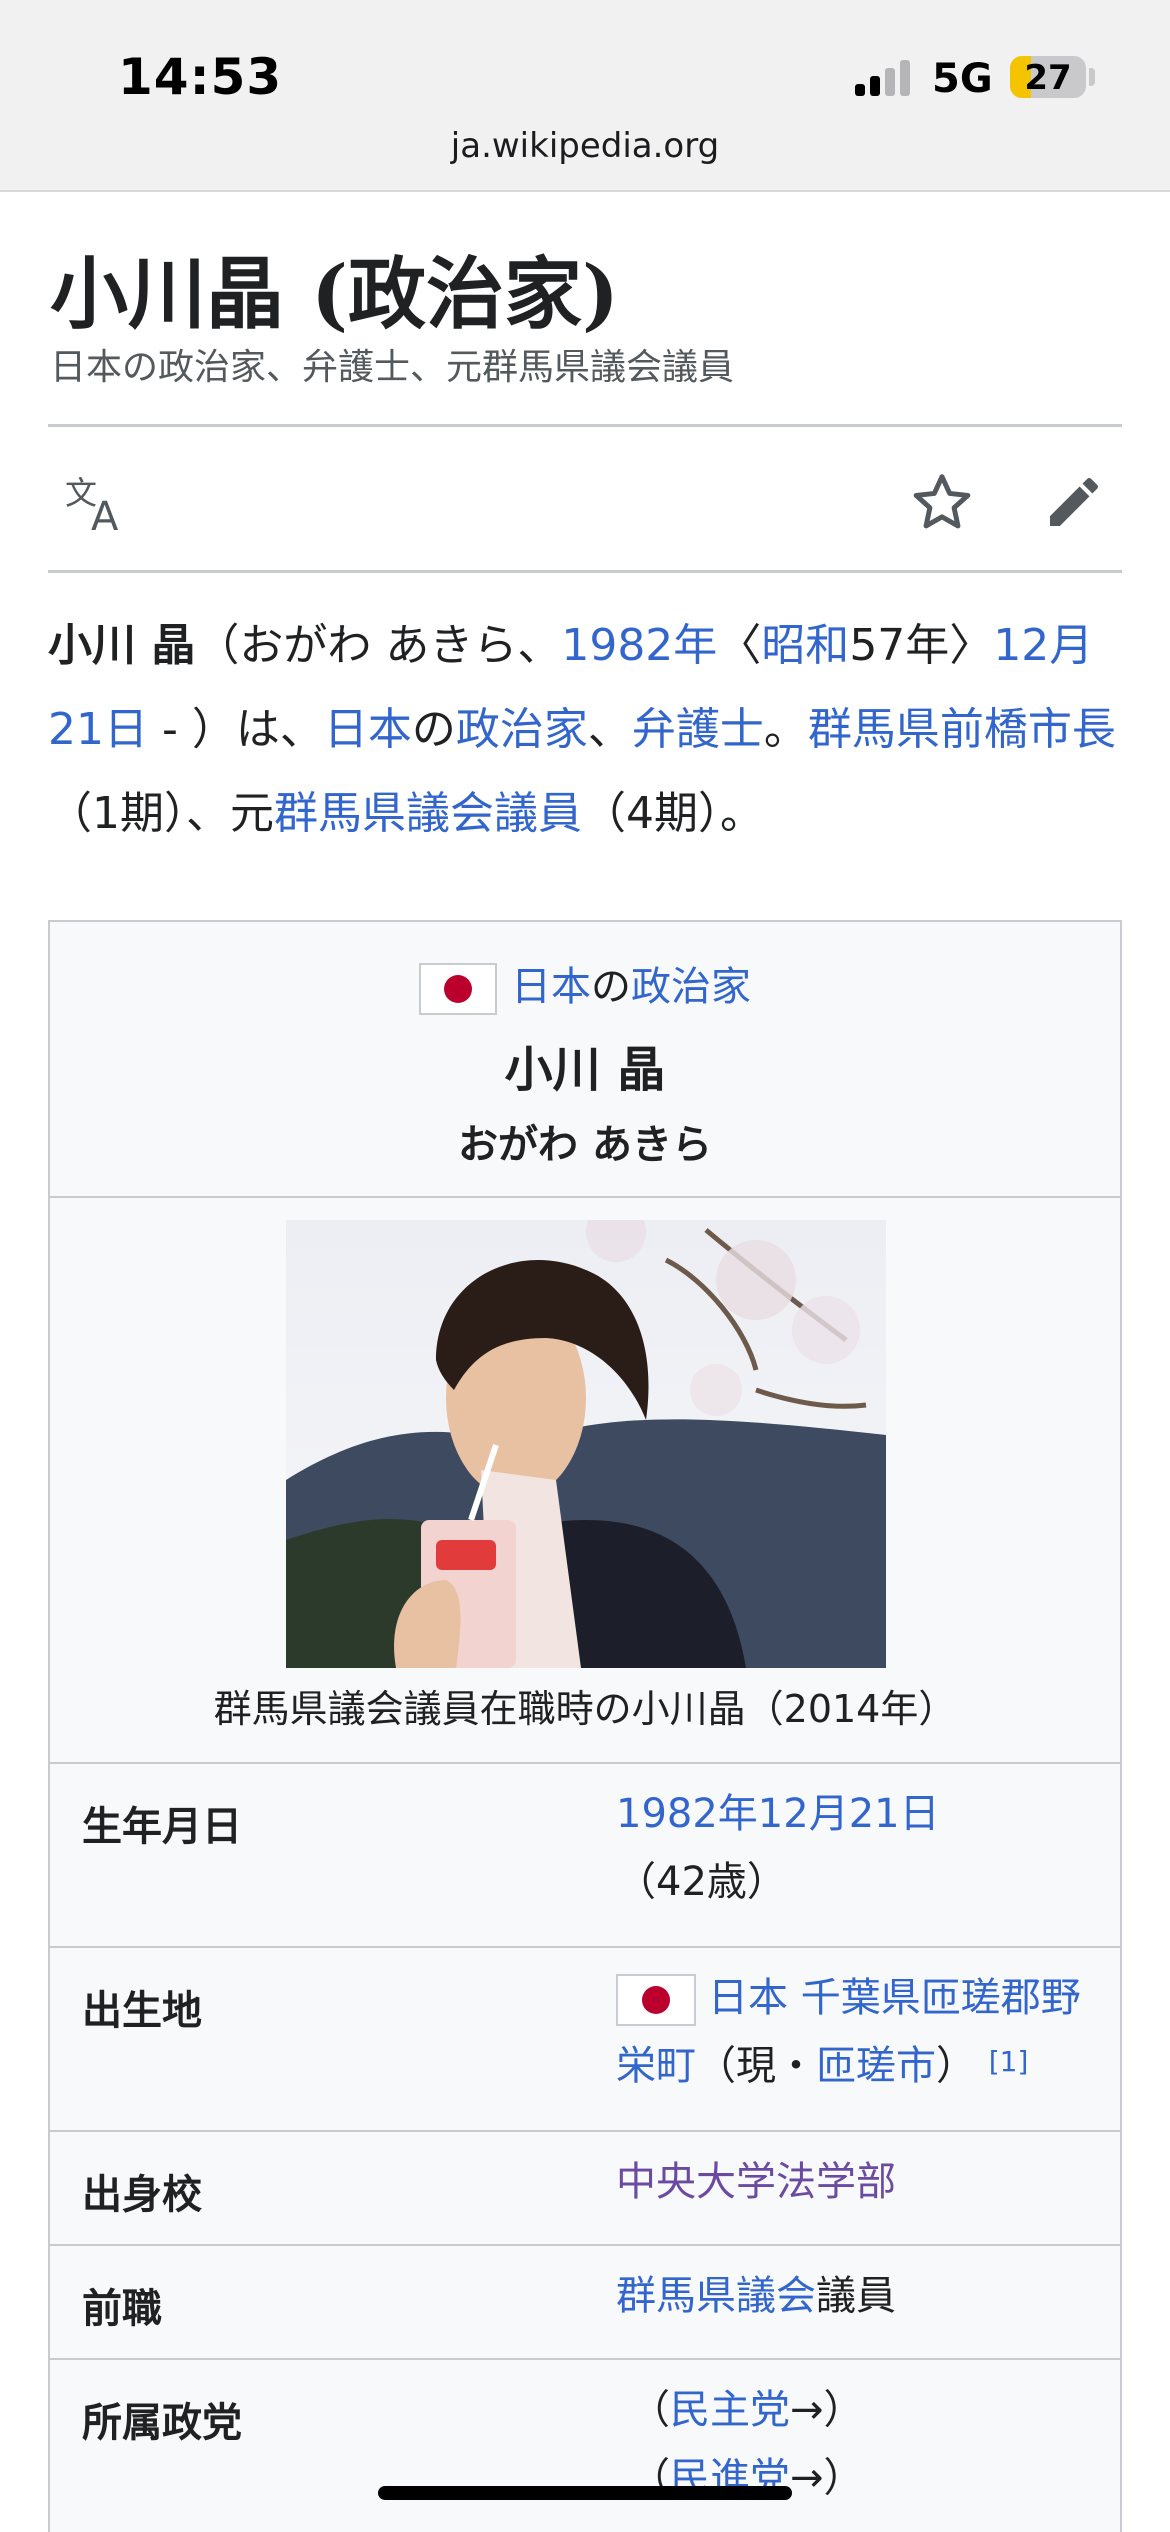 This screenshot has width=1170, height=2532. Describe the element at coordinates (585, 146) in the screenshot. I see `address-bar-url: ja.wikipedia.org` at that location.